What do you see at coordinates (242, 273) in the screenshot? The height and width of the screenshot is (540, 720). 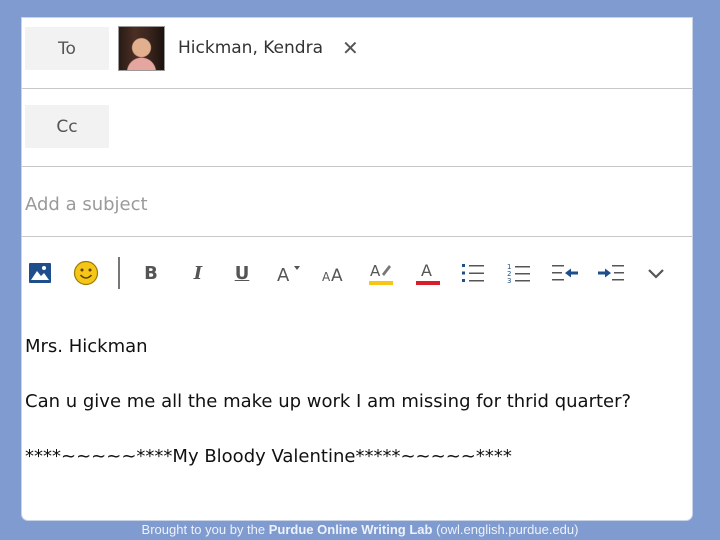 I see `underline-icon: U` at bounding box center [242, 273].